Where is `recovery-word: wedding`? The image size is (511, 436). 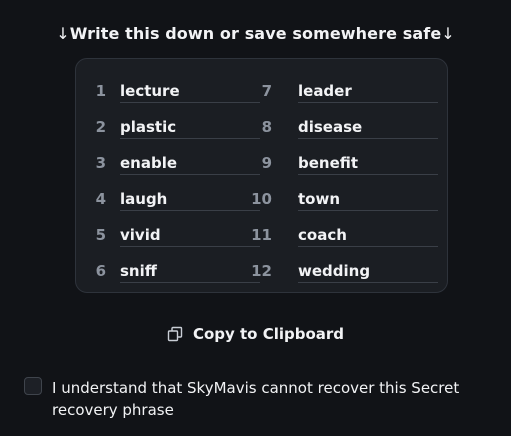 recovery-word: wedding is located at coordinates (368, 272).